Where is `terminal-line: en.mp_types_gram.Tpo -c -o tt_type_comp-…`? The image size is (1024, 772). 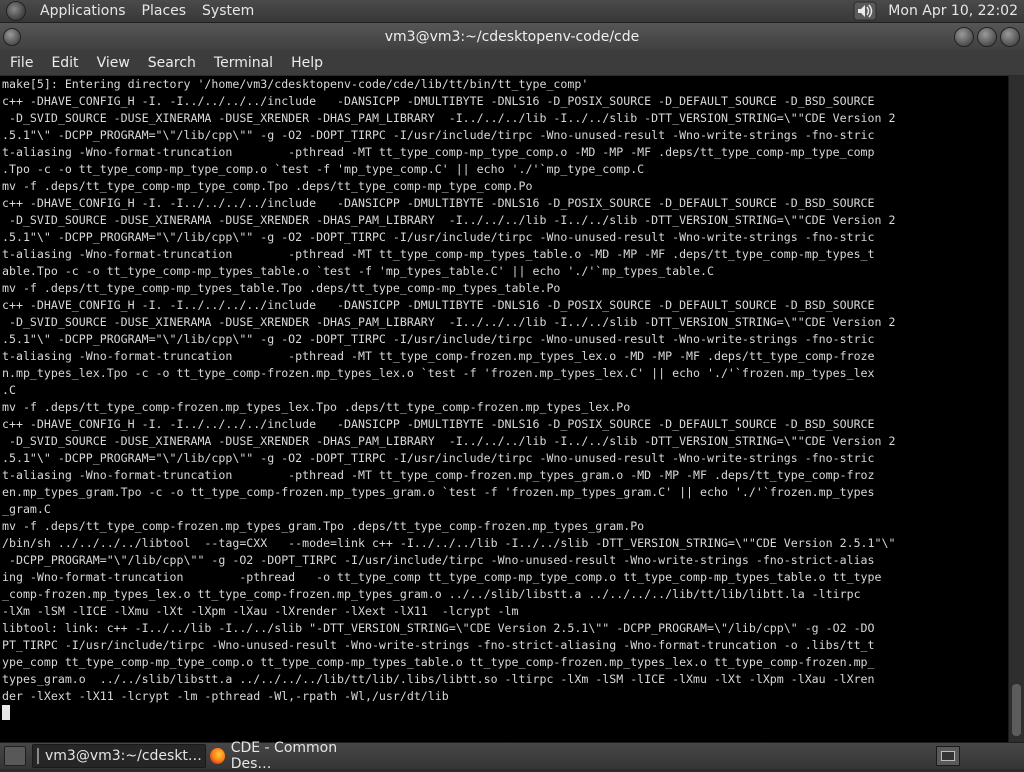 terminal-line: en.mp_types_gram.Tpo -c -o tt_type_comp-… is located at coordinates (438, 492).